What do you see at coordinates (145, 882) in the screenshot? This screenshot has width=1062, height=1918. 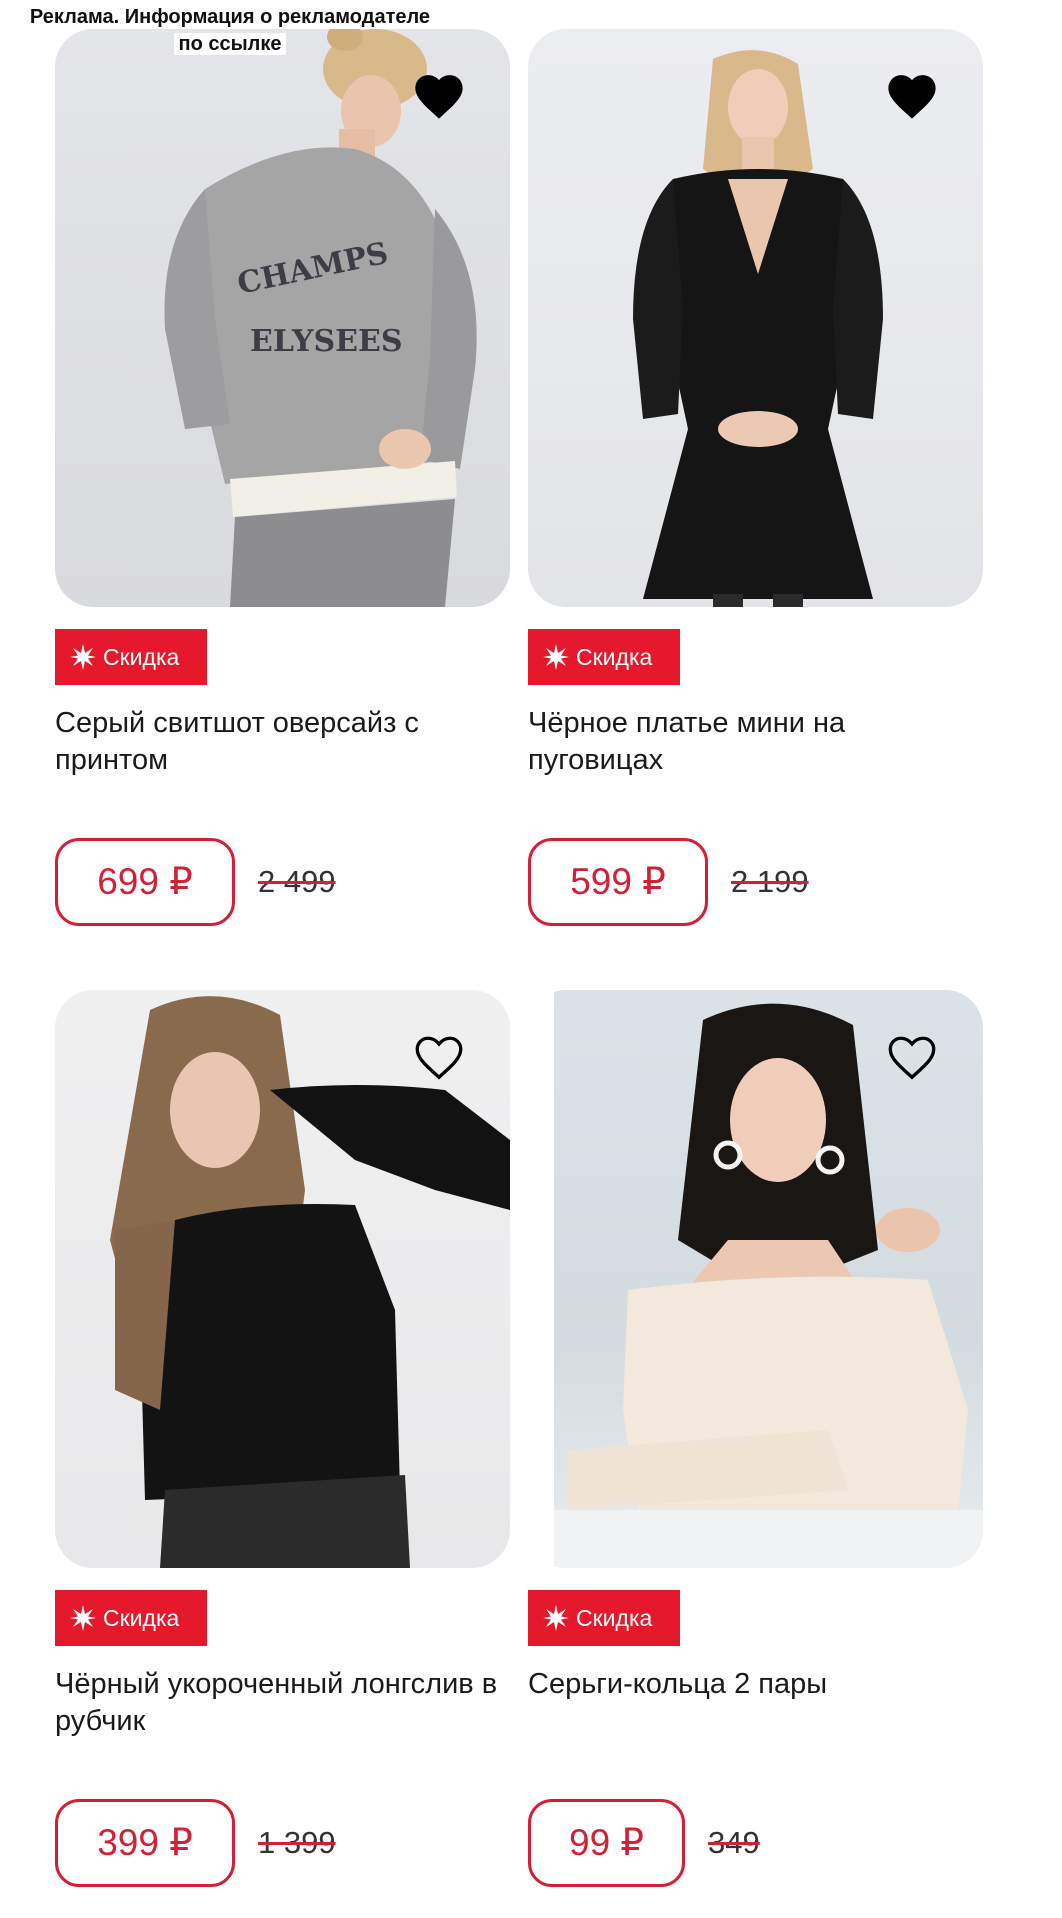 I see `price-button: 699 ₽` at bounding box center [145, 882].